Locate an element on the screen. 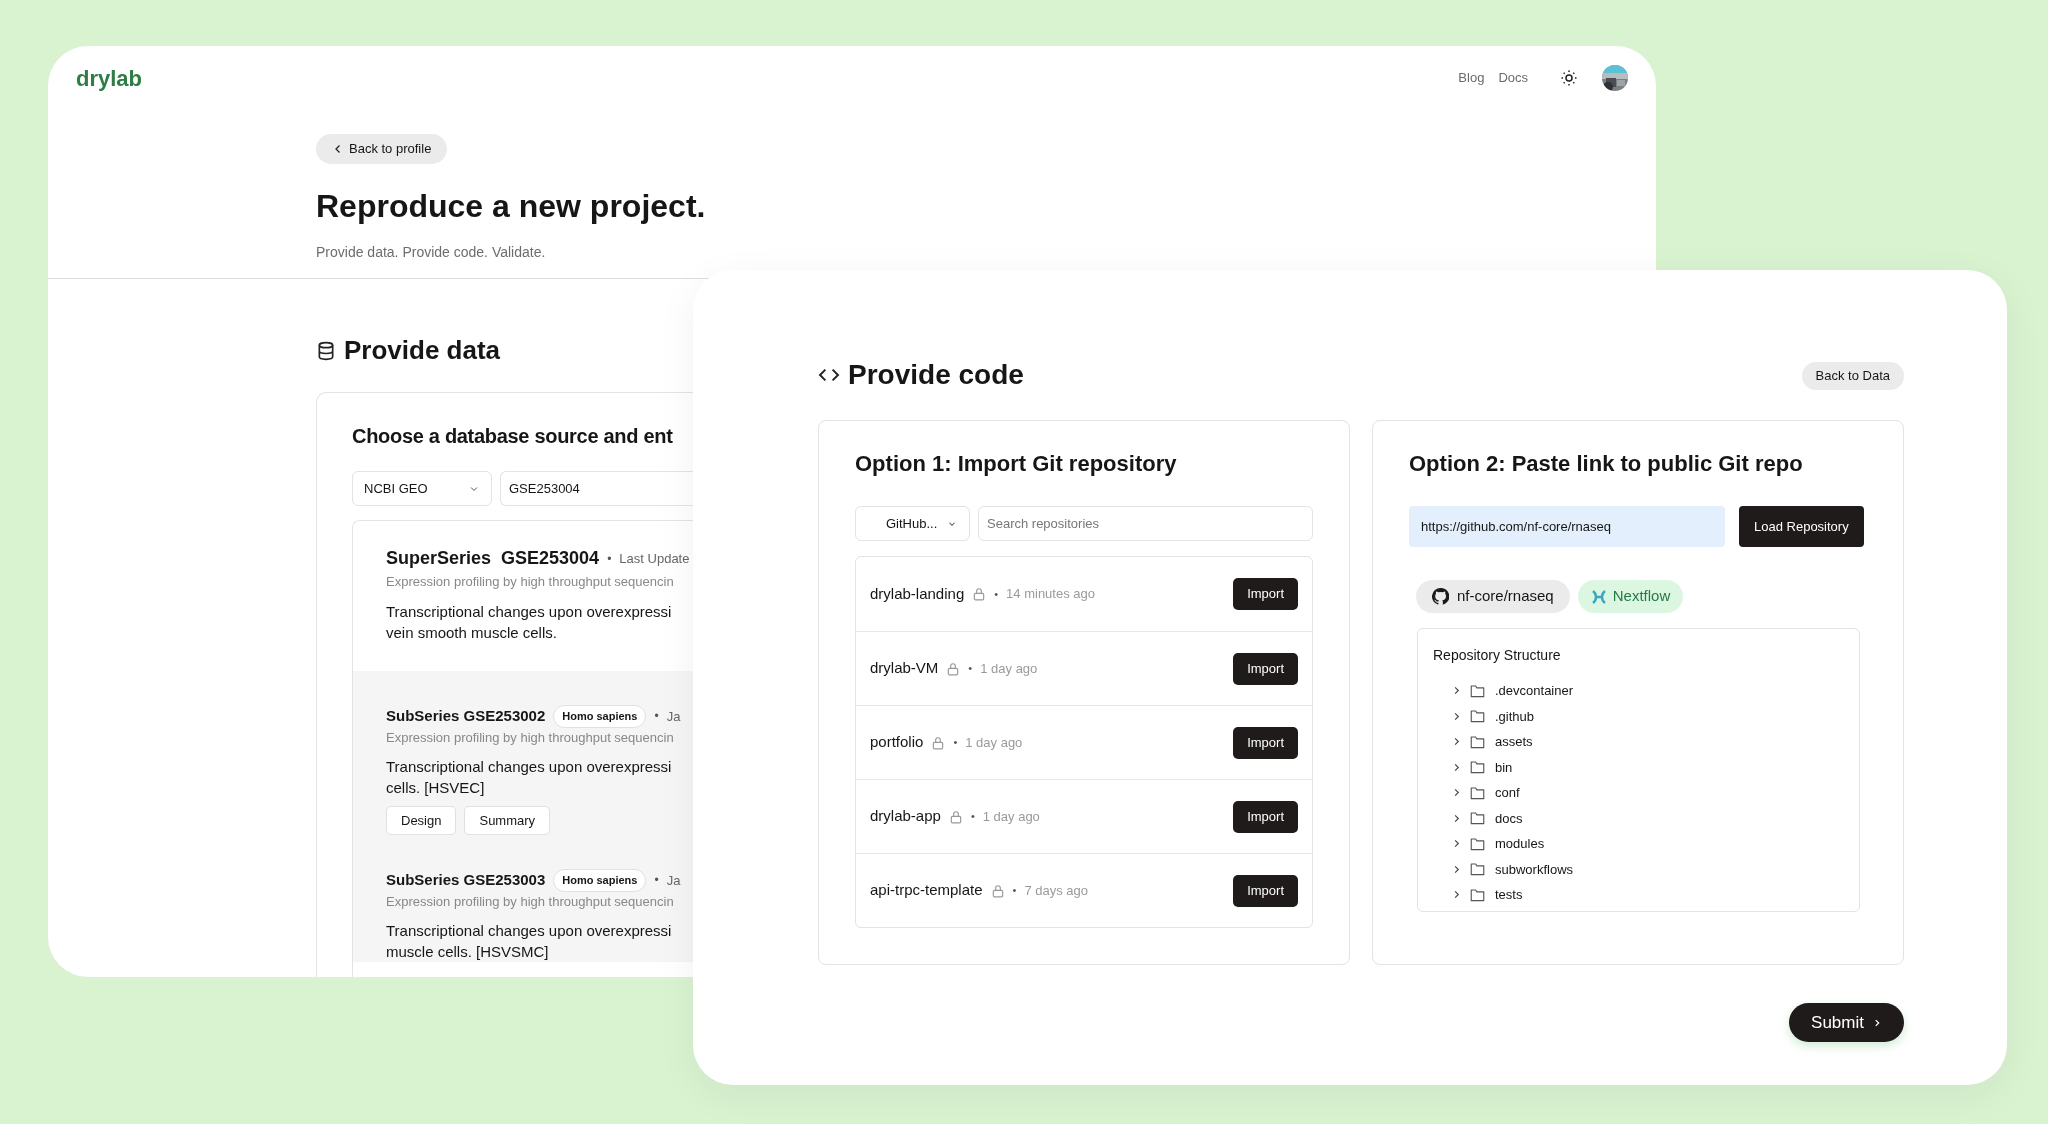 This screenshot has height=1124, width=2048. repository-name: drylab-landing is located at coordinates (917, 593).